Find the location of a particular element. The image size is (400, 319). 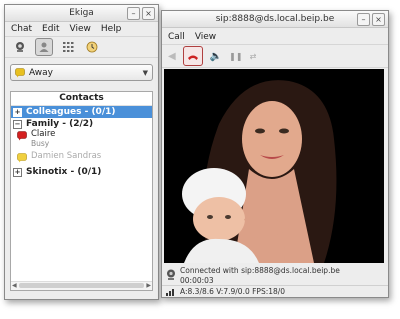

dialpad-icon is located at coordinates (68, 47).